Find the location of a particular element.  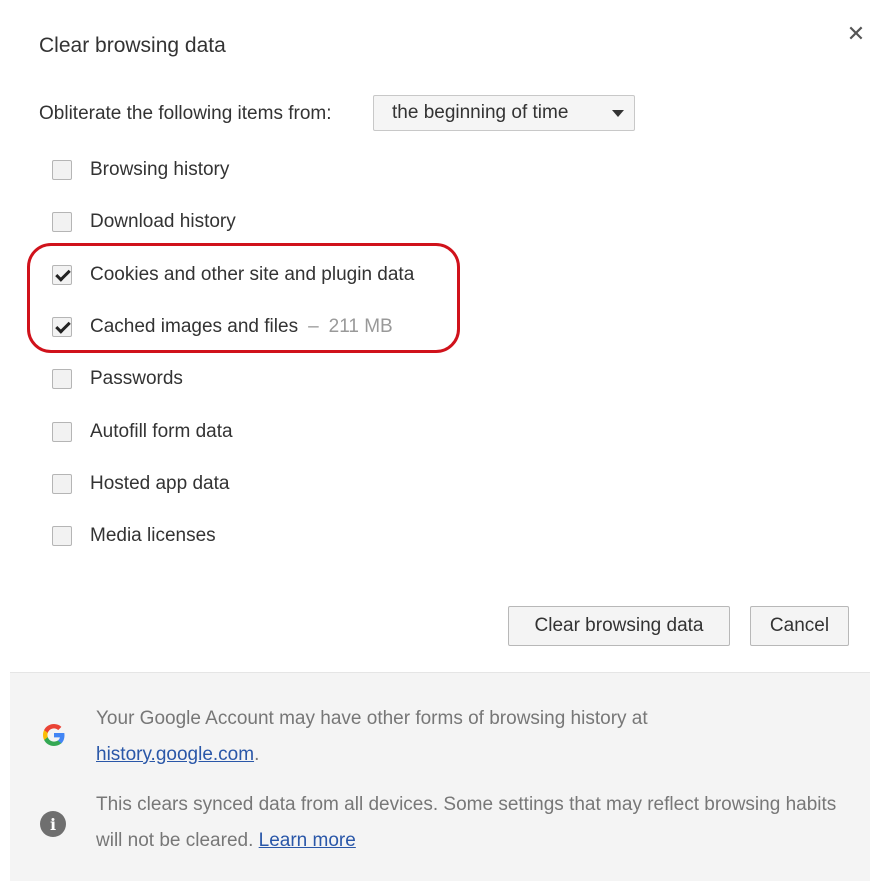

checkbox-cookies is located at coordinates (62, 275).